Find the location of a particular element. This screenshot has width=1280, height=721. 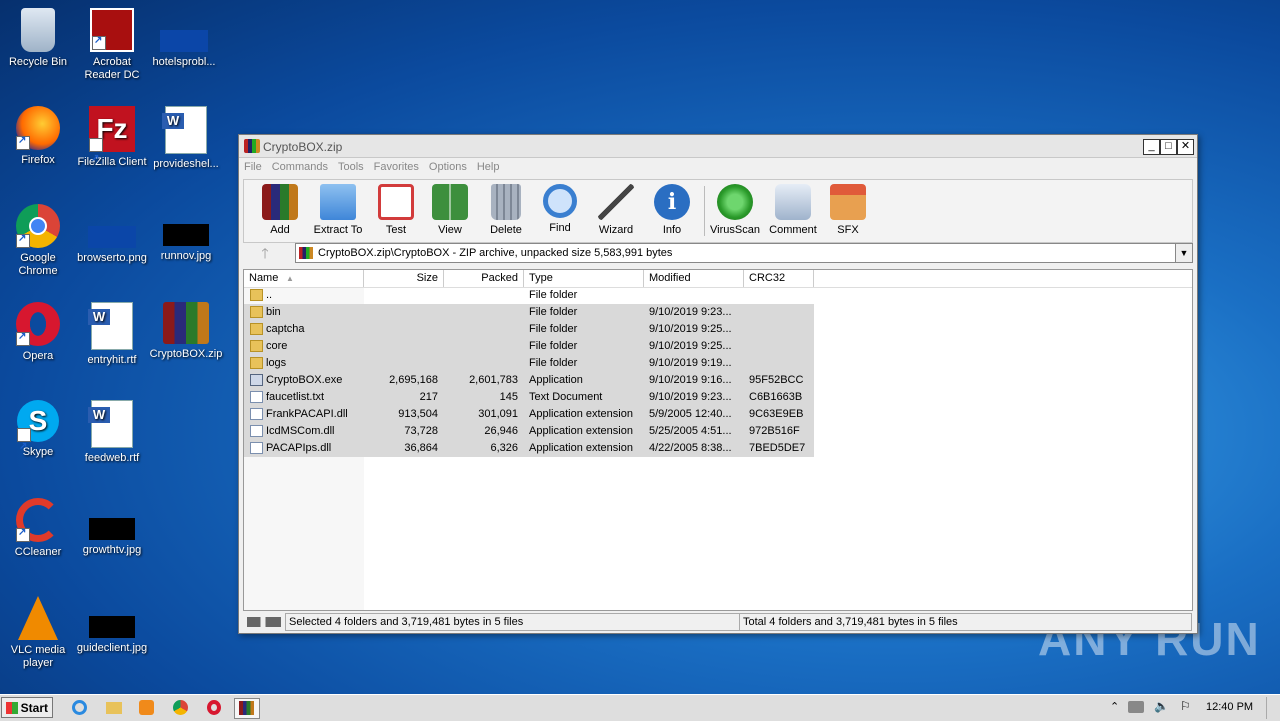

desktop-icon-browserto: browserto.png is located at coordinates (112, 234).